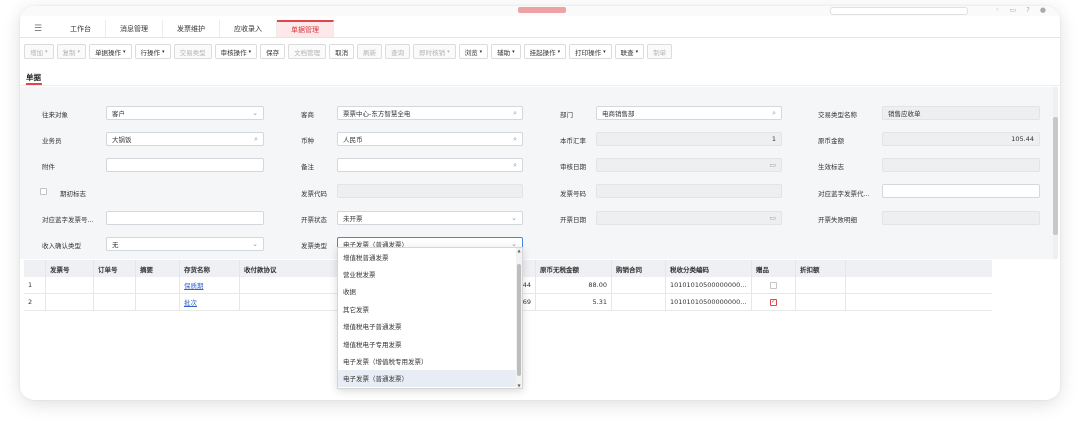  I want to click on toolbar-button: 联查 ▾, so click(629, 51).